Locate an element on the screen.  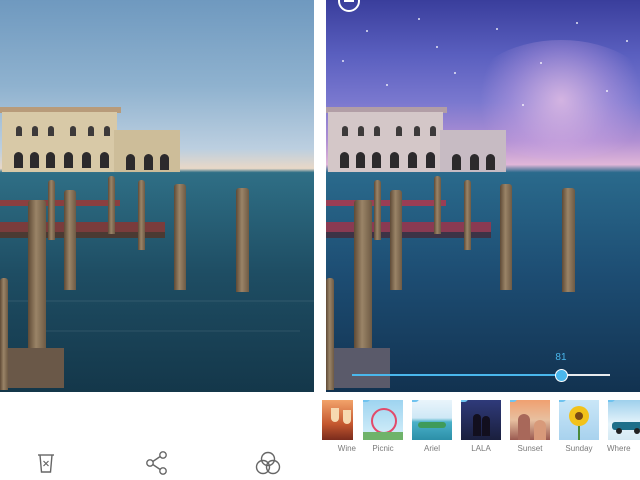
trash-icon is located at coordinates (46, 463).